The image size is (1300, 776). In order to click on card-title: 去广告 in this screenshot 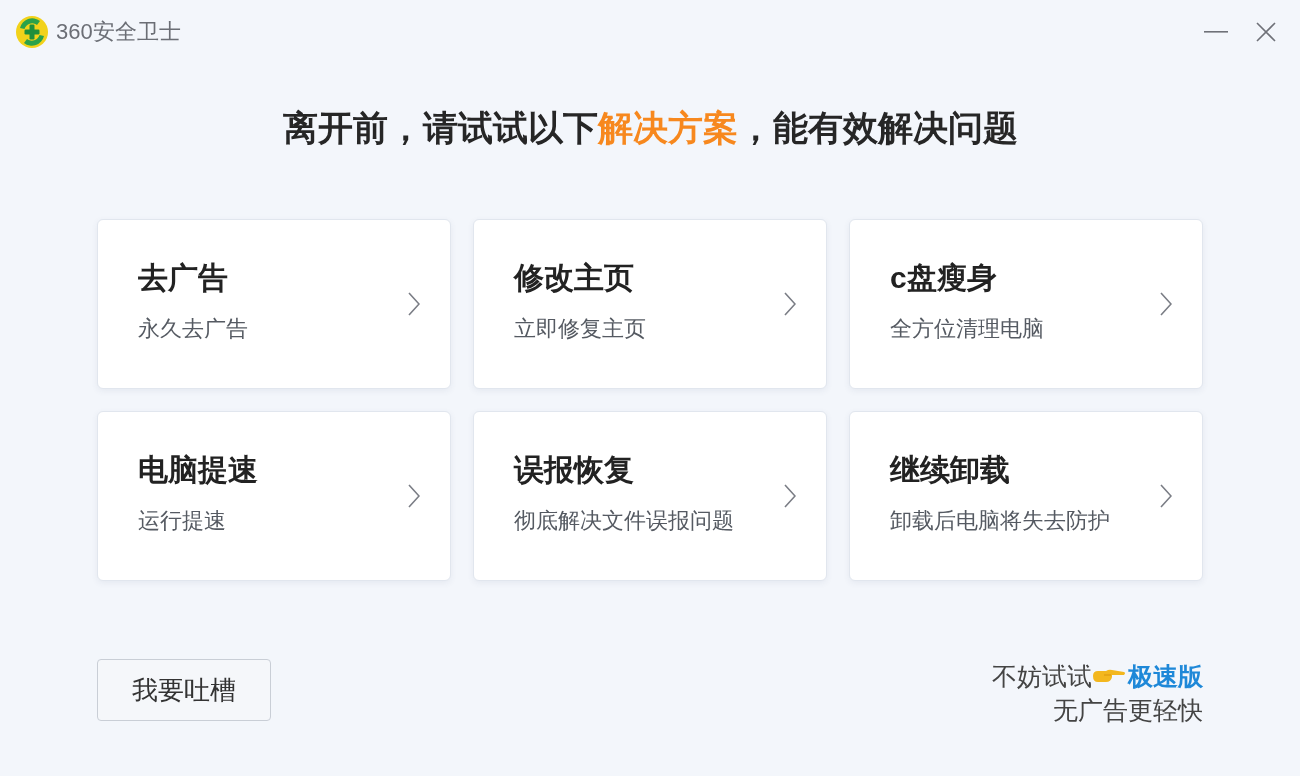, I will do `click(183, 278)`.